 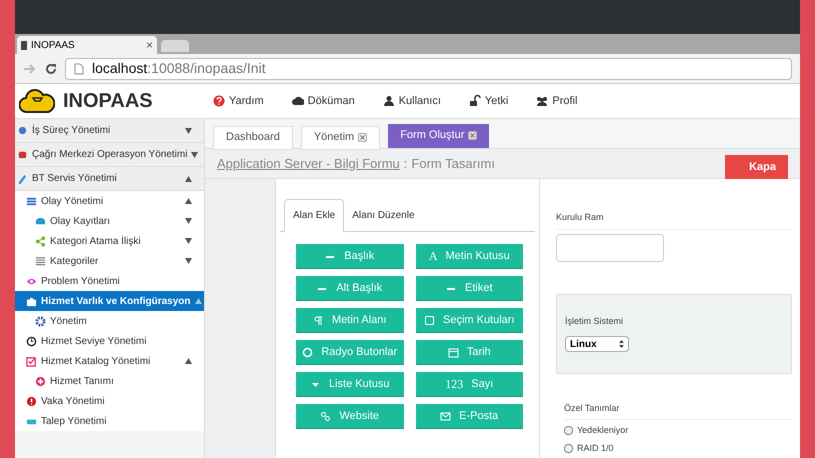 I want to click on page-tab: Form Oluştur, so click(x=439, y=136).